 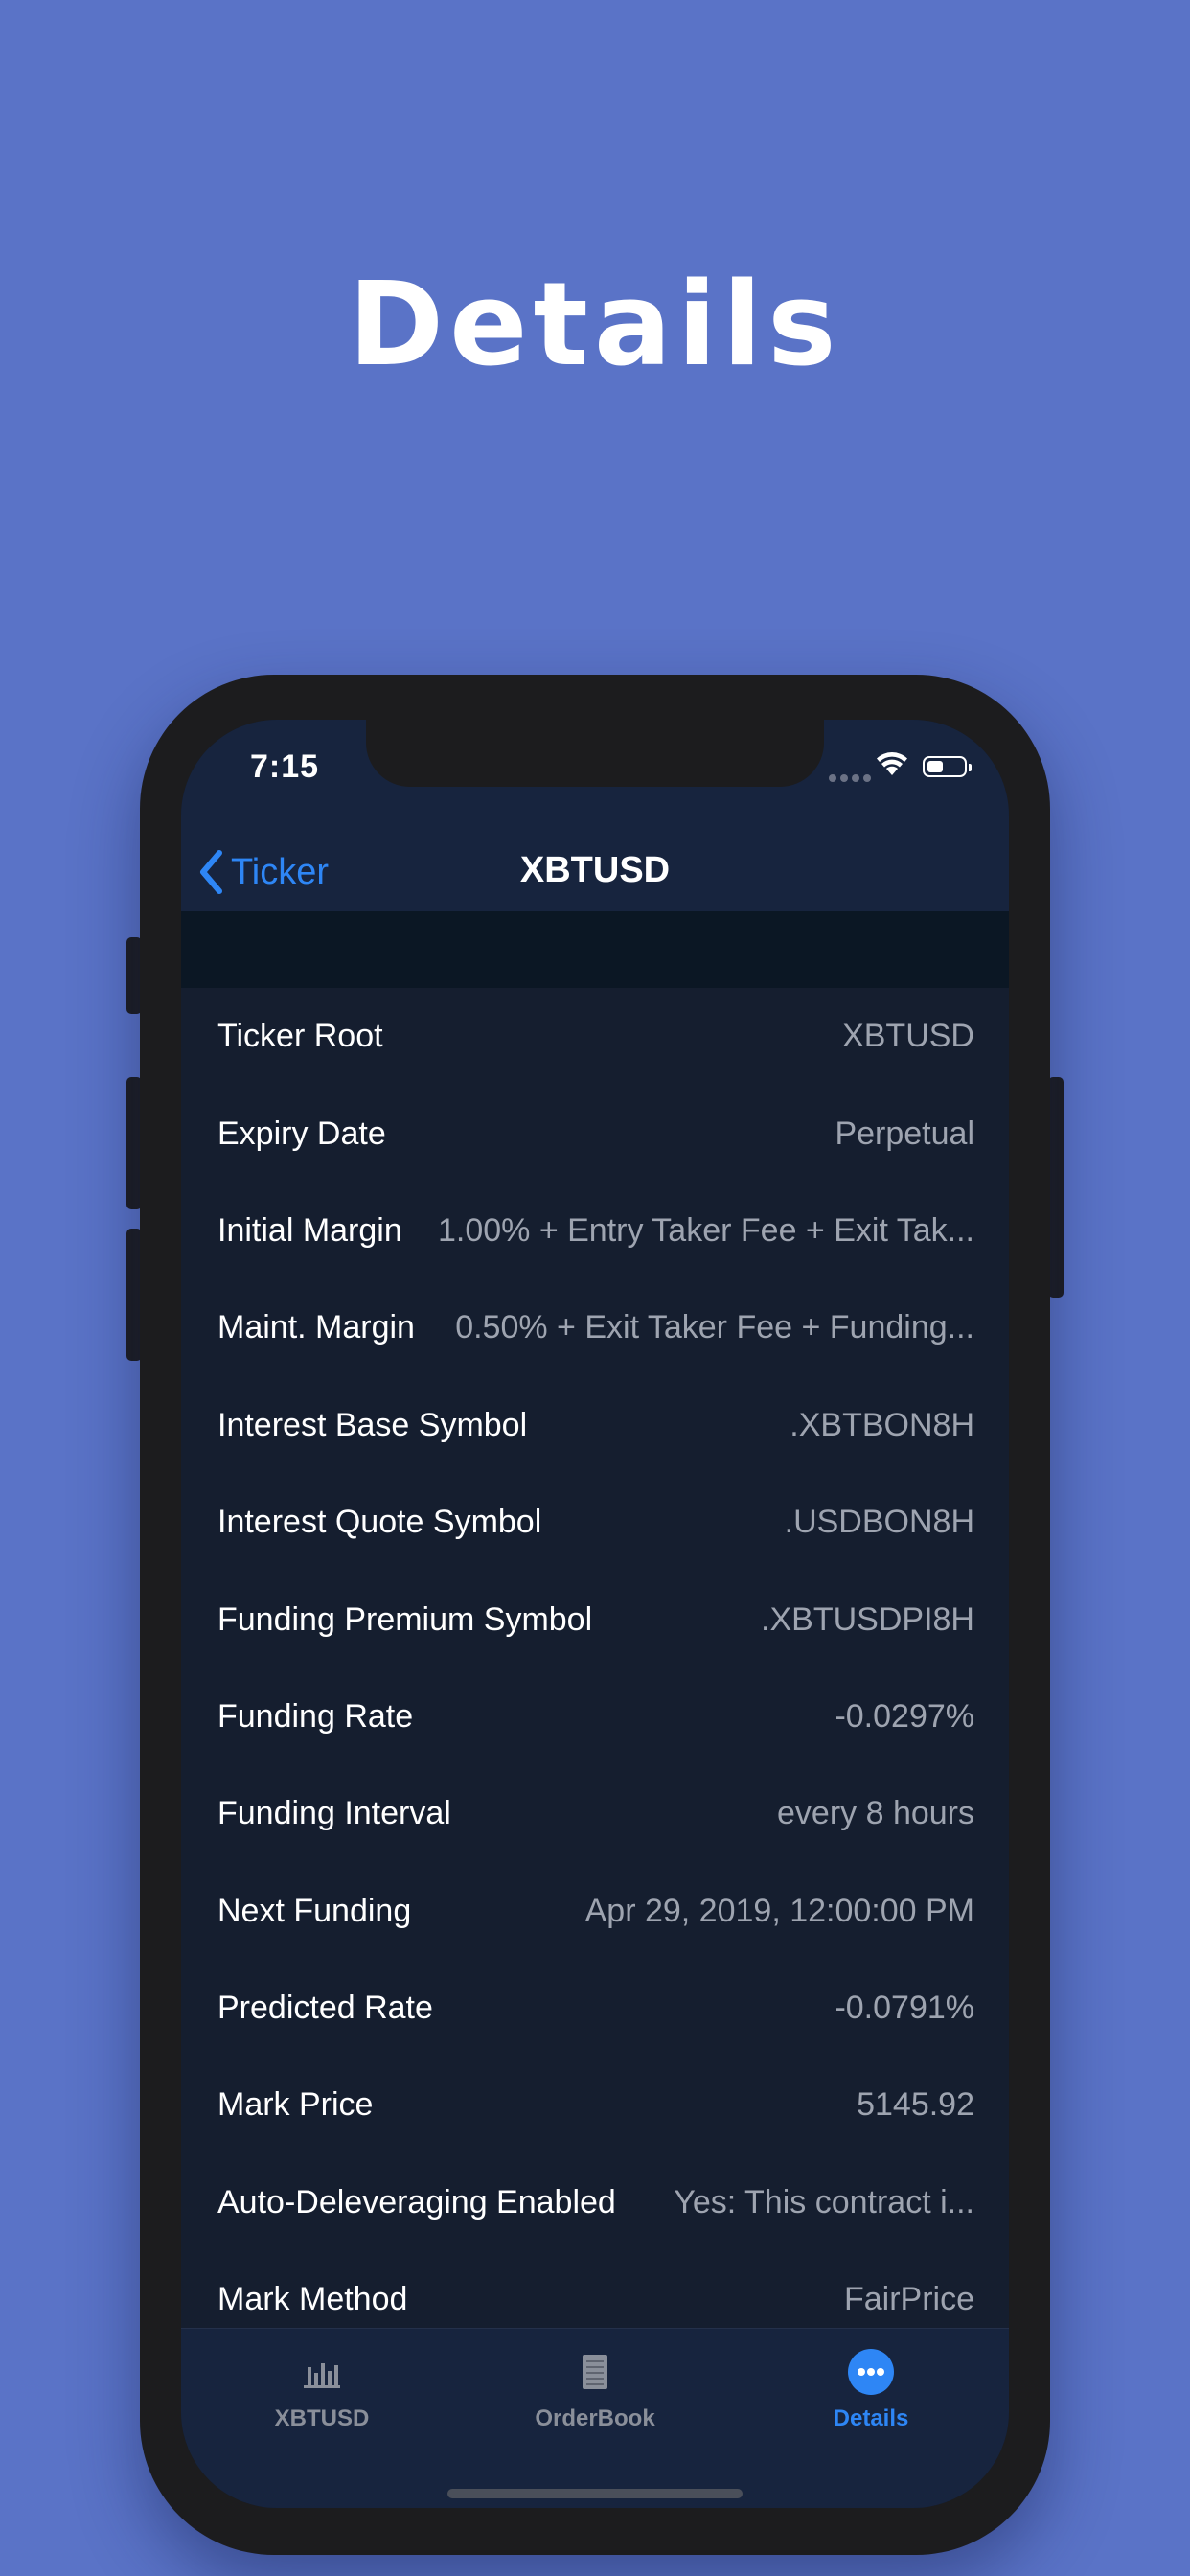 I want to click on more-icon, so click(x=871, y=2372).